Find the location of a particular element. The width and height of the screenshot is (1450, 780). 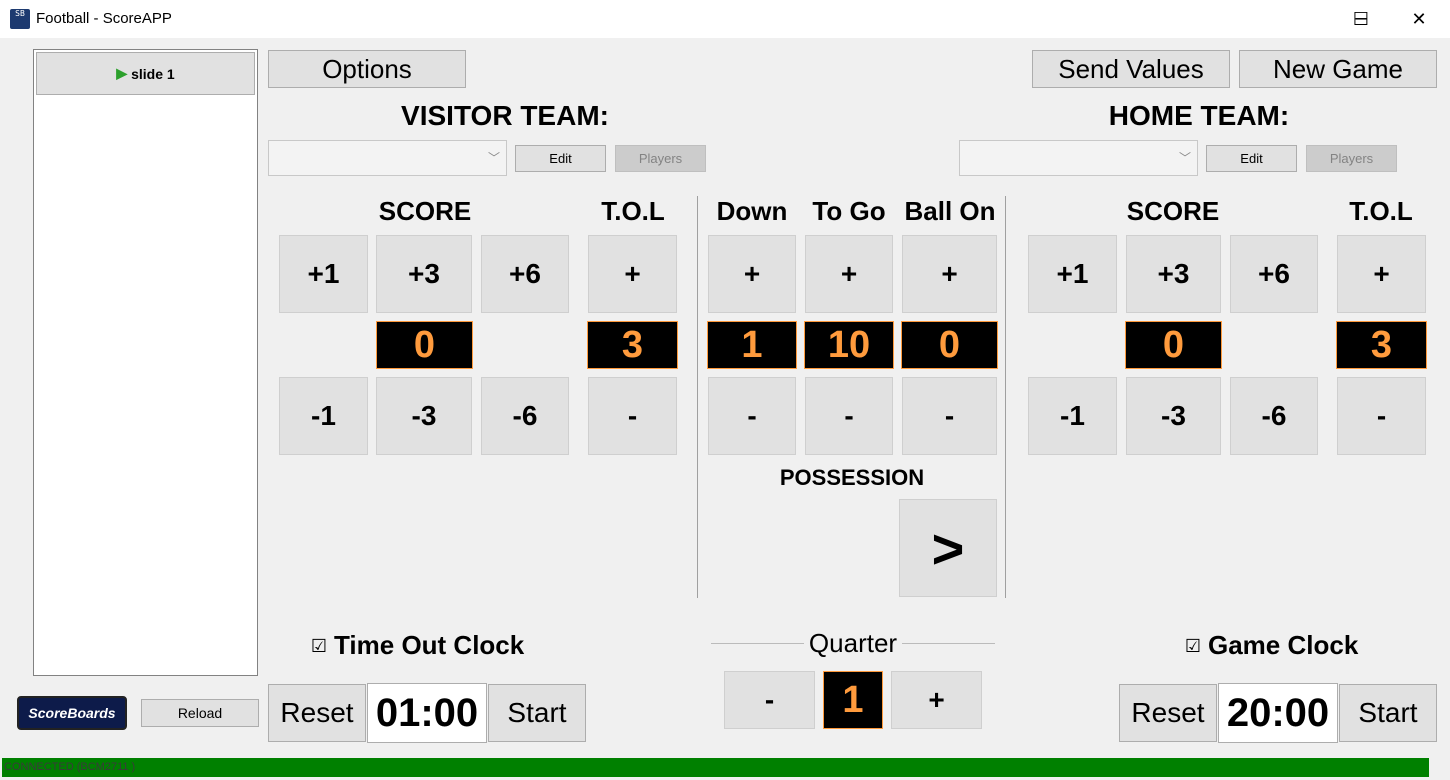

down-minus-button: - is located at coordinates (752, 416).